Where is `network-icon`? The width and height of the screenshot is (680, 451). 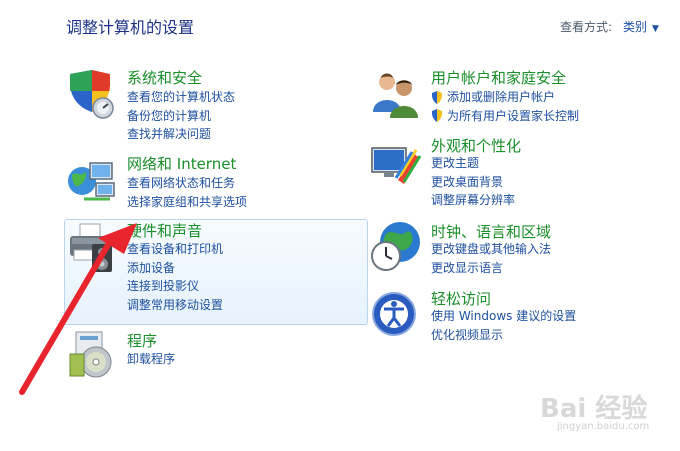 network-icon is located at coordinates (92, 183).